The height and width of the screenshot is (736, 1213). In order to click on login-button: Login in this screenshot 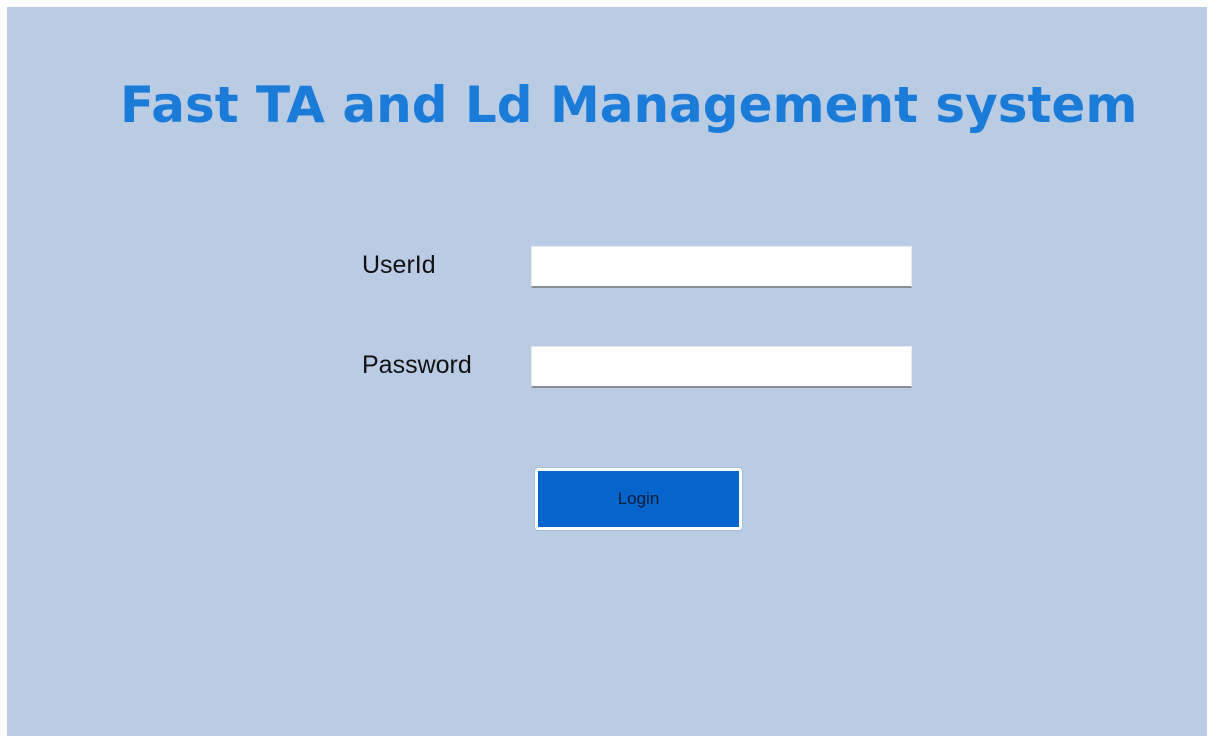, I will do `click(638, 499)`.